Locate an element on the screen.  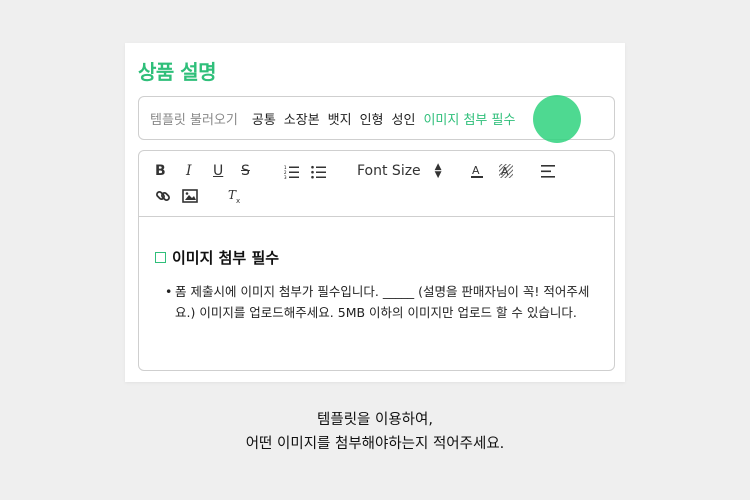
template-item-image-required: 이미지 첨부 필수 is located at coordinates (469, 118).